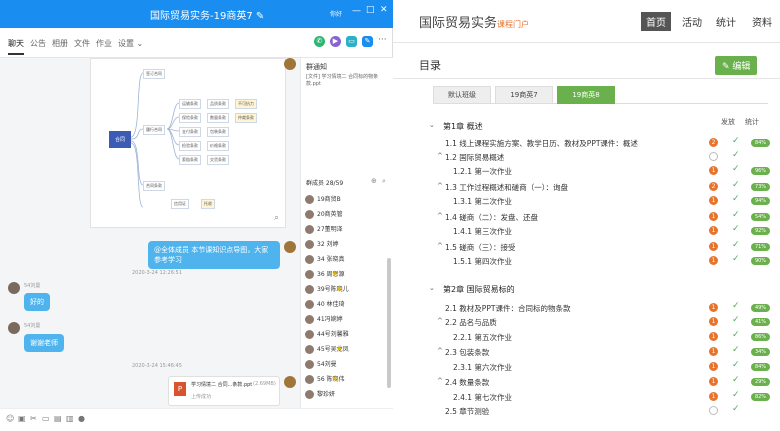 This screenshot has height=431, width=780. What do you see at coordinates (82, 43) in the screenshot?
I see `tab-files: 文件` at bounding box center [82, 43].